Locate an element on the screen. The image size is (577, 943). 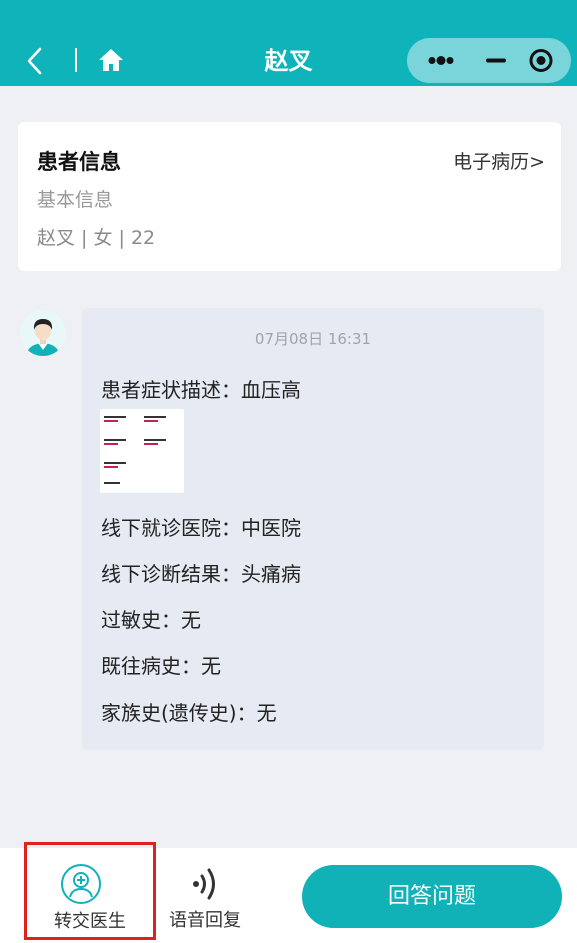
doctor-transfer-icon is located at coordinates (81, 884).